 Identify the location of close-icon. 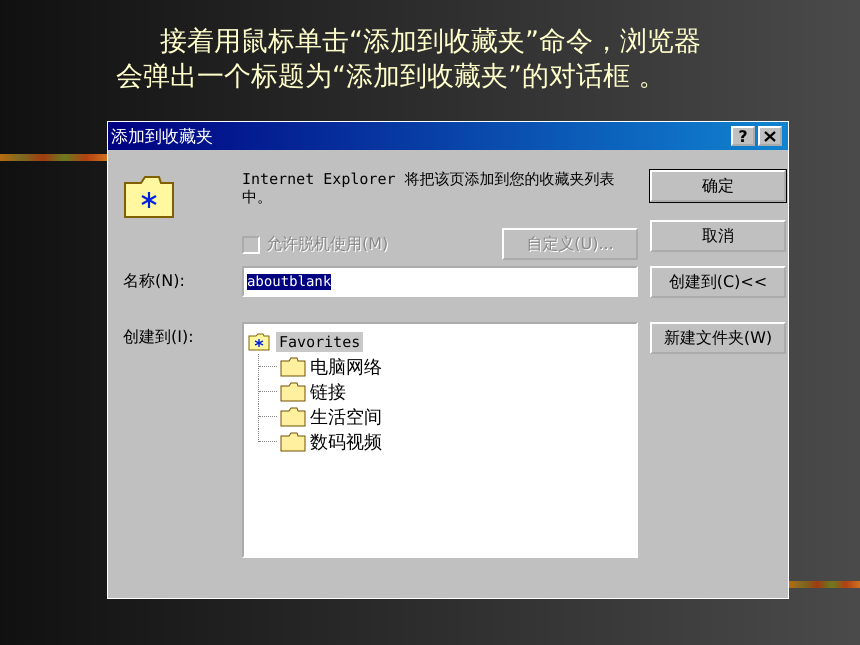
(770, 136).